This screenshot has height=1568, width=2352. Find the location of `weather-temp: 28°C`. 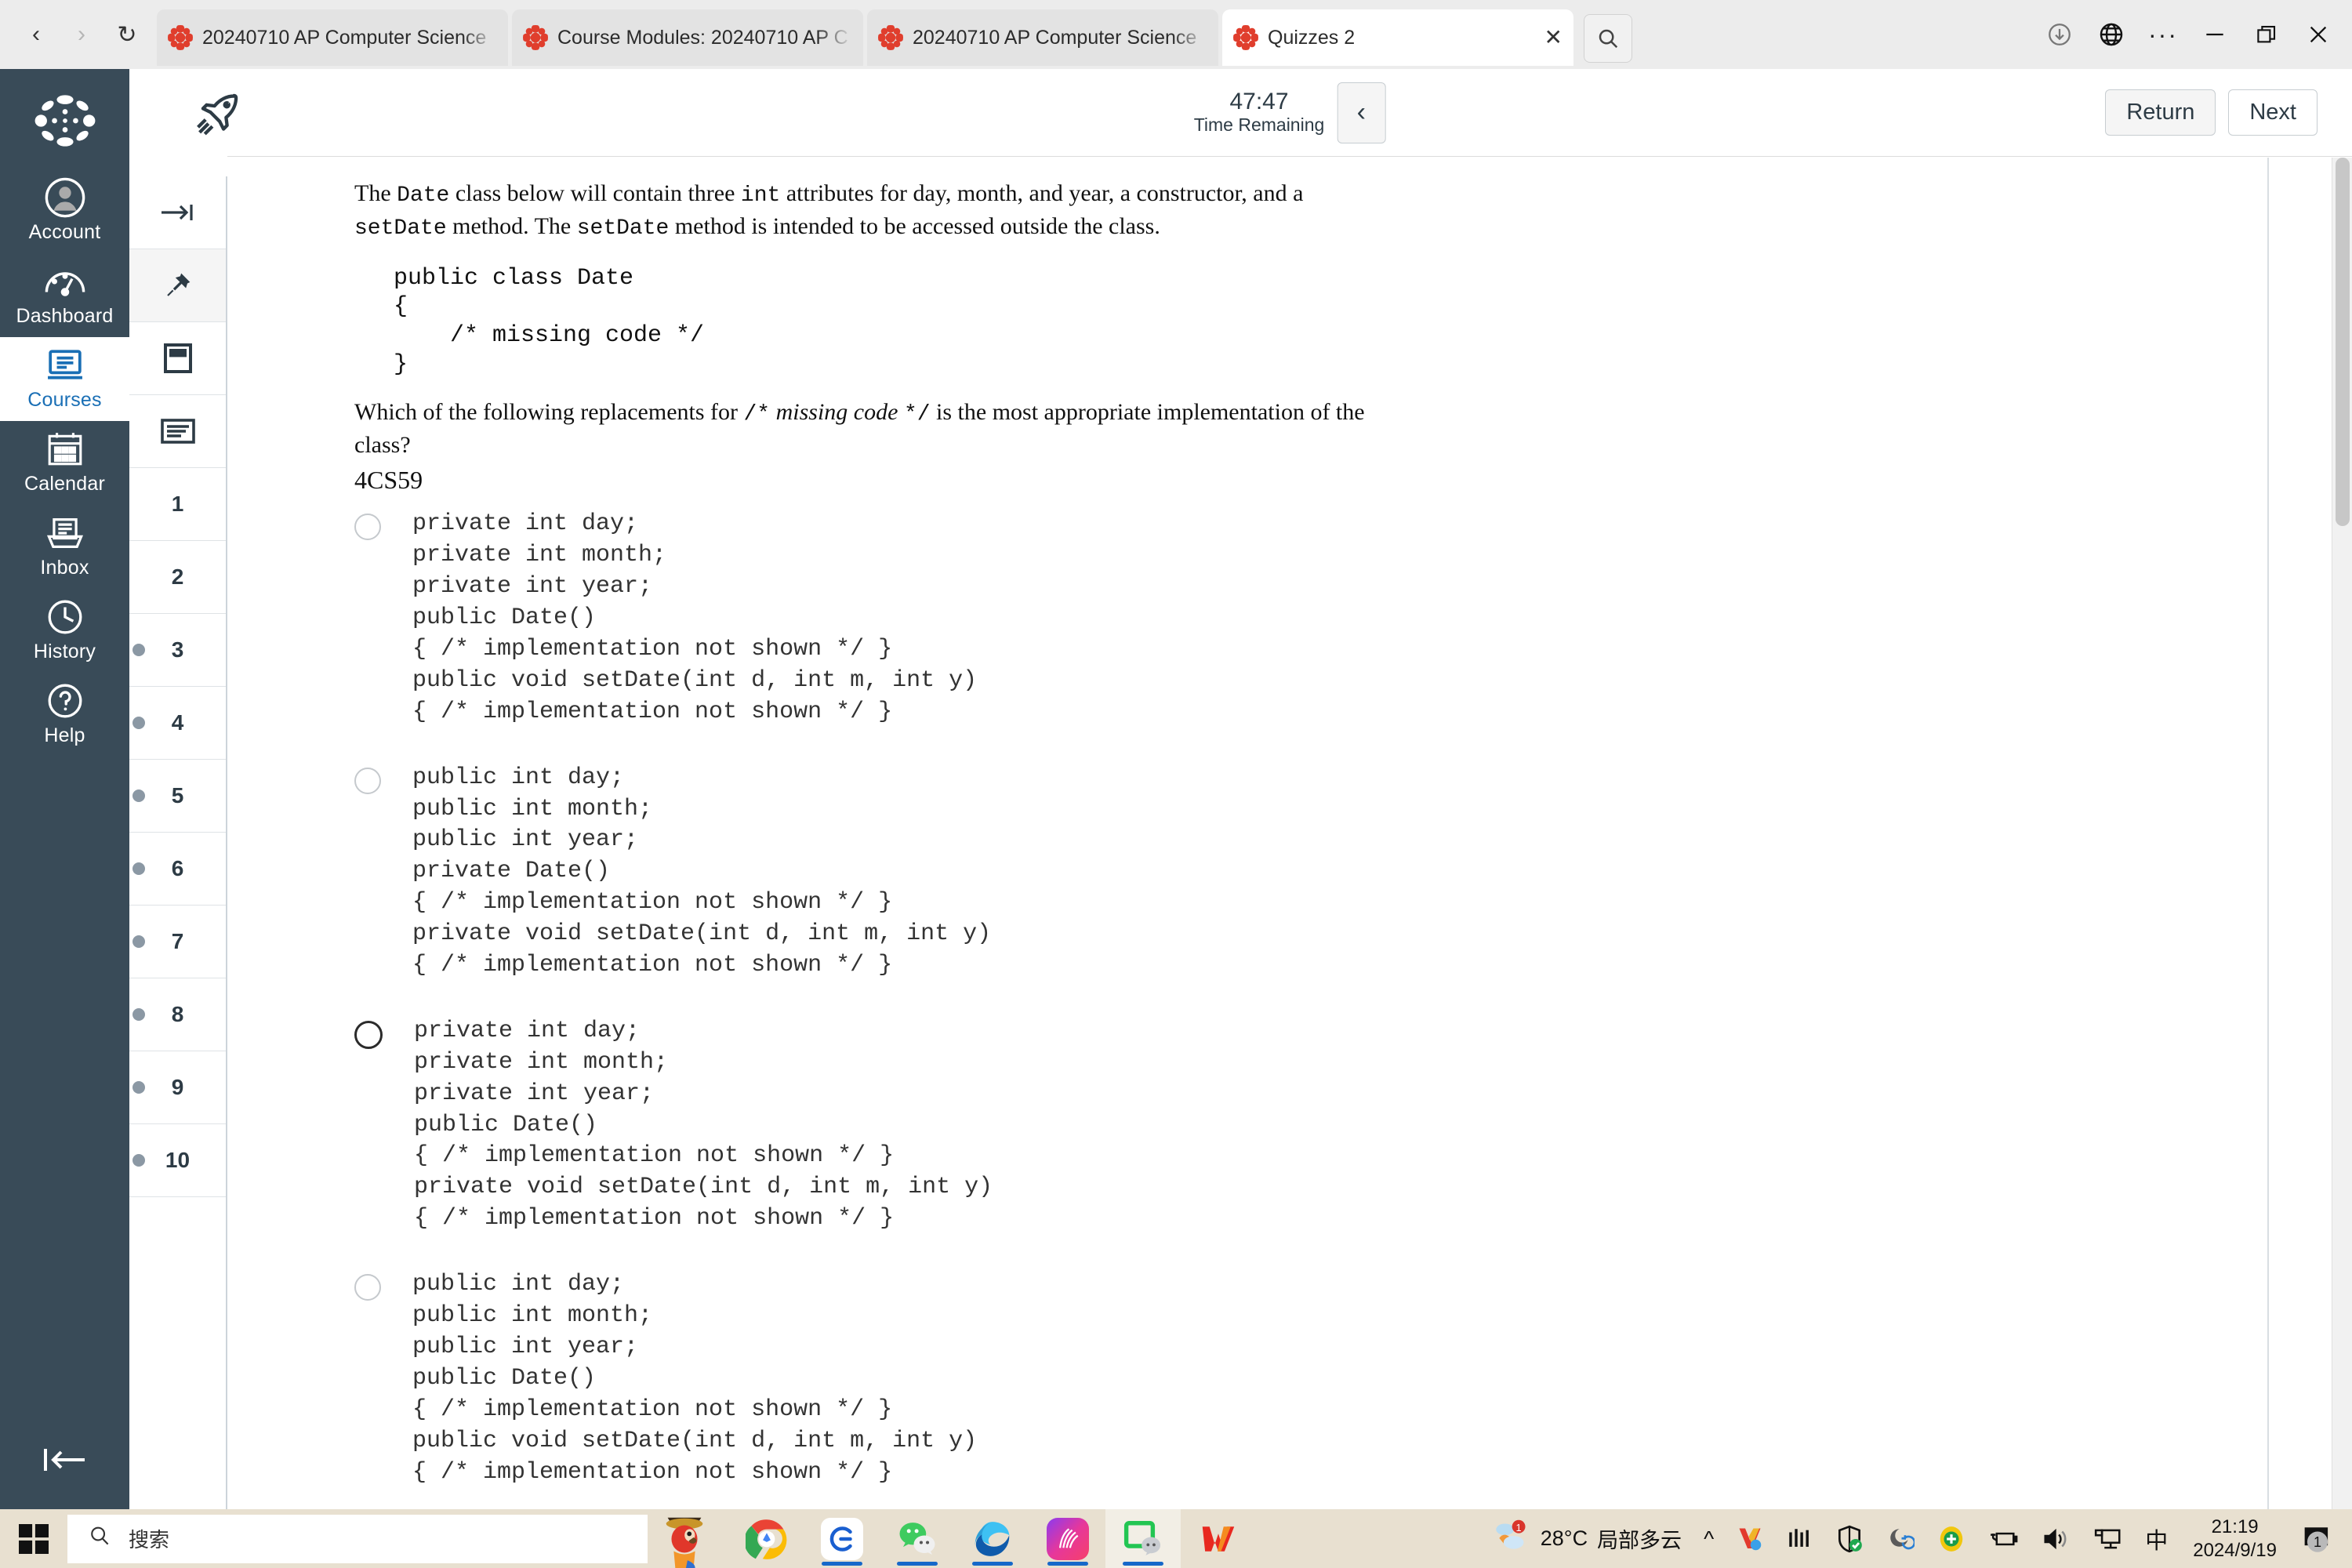

weather-temp: 28°C is located at coordinates (1564, 1538).